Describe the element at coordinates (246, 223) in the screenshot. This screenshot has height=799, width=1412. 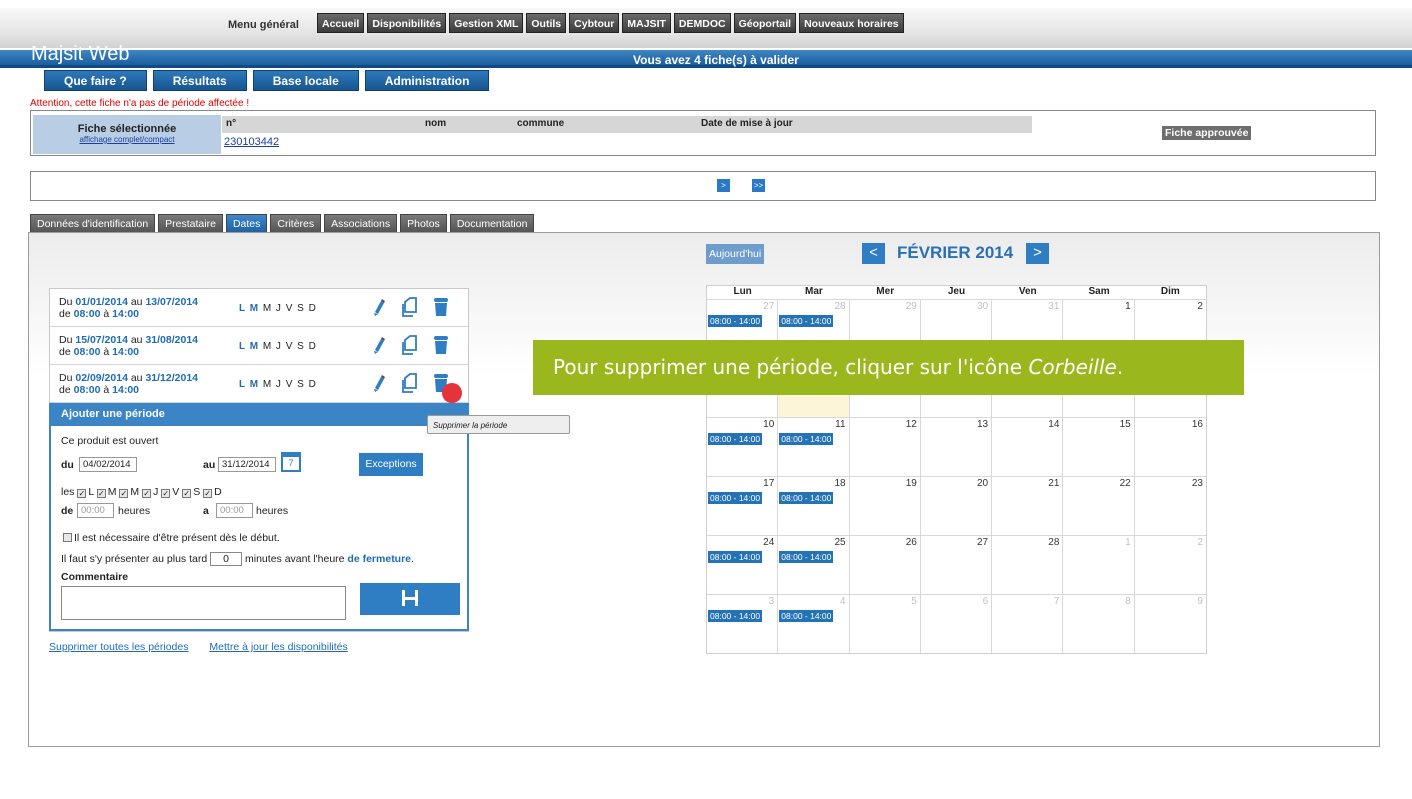
I see `tab-dates: Dates` at that location.